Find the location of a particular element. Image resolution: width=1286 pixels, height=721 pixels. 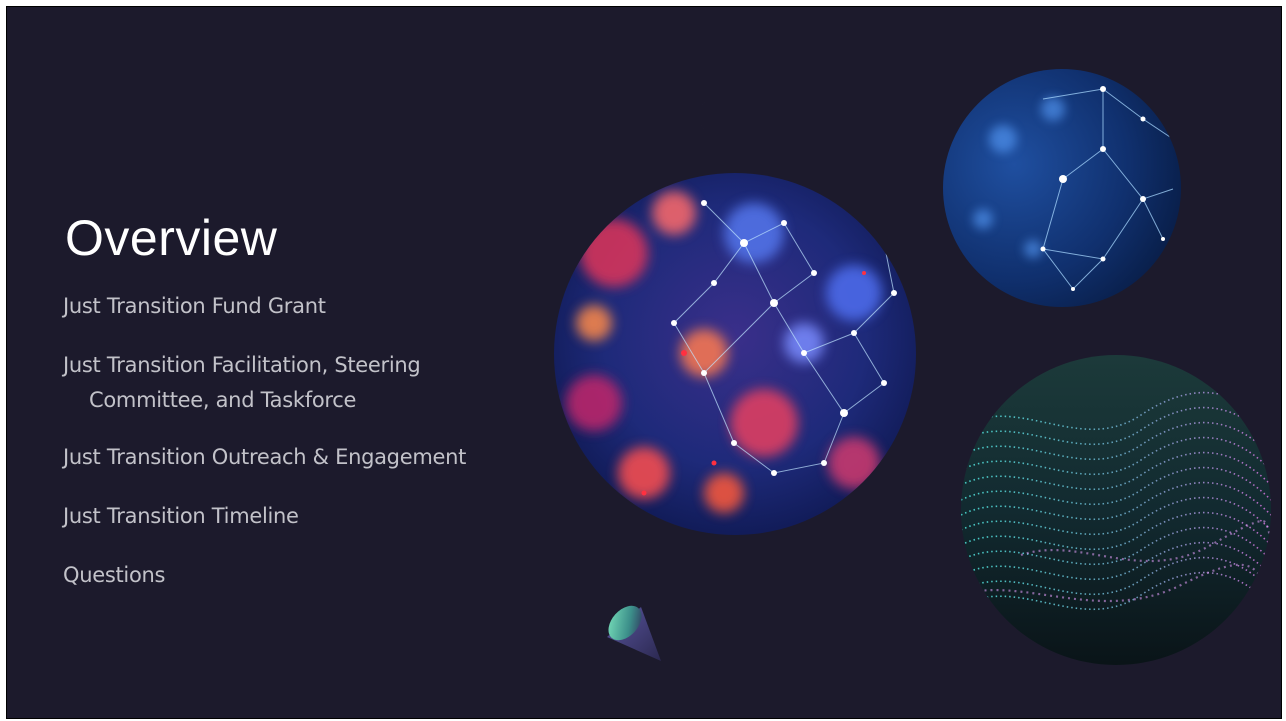

agenda-item: Just Transition Timeline is located at coordinates (181, 516).